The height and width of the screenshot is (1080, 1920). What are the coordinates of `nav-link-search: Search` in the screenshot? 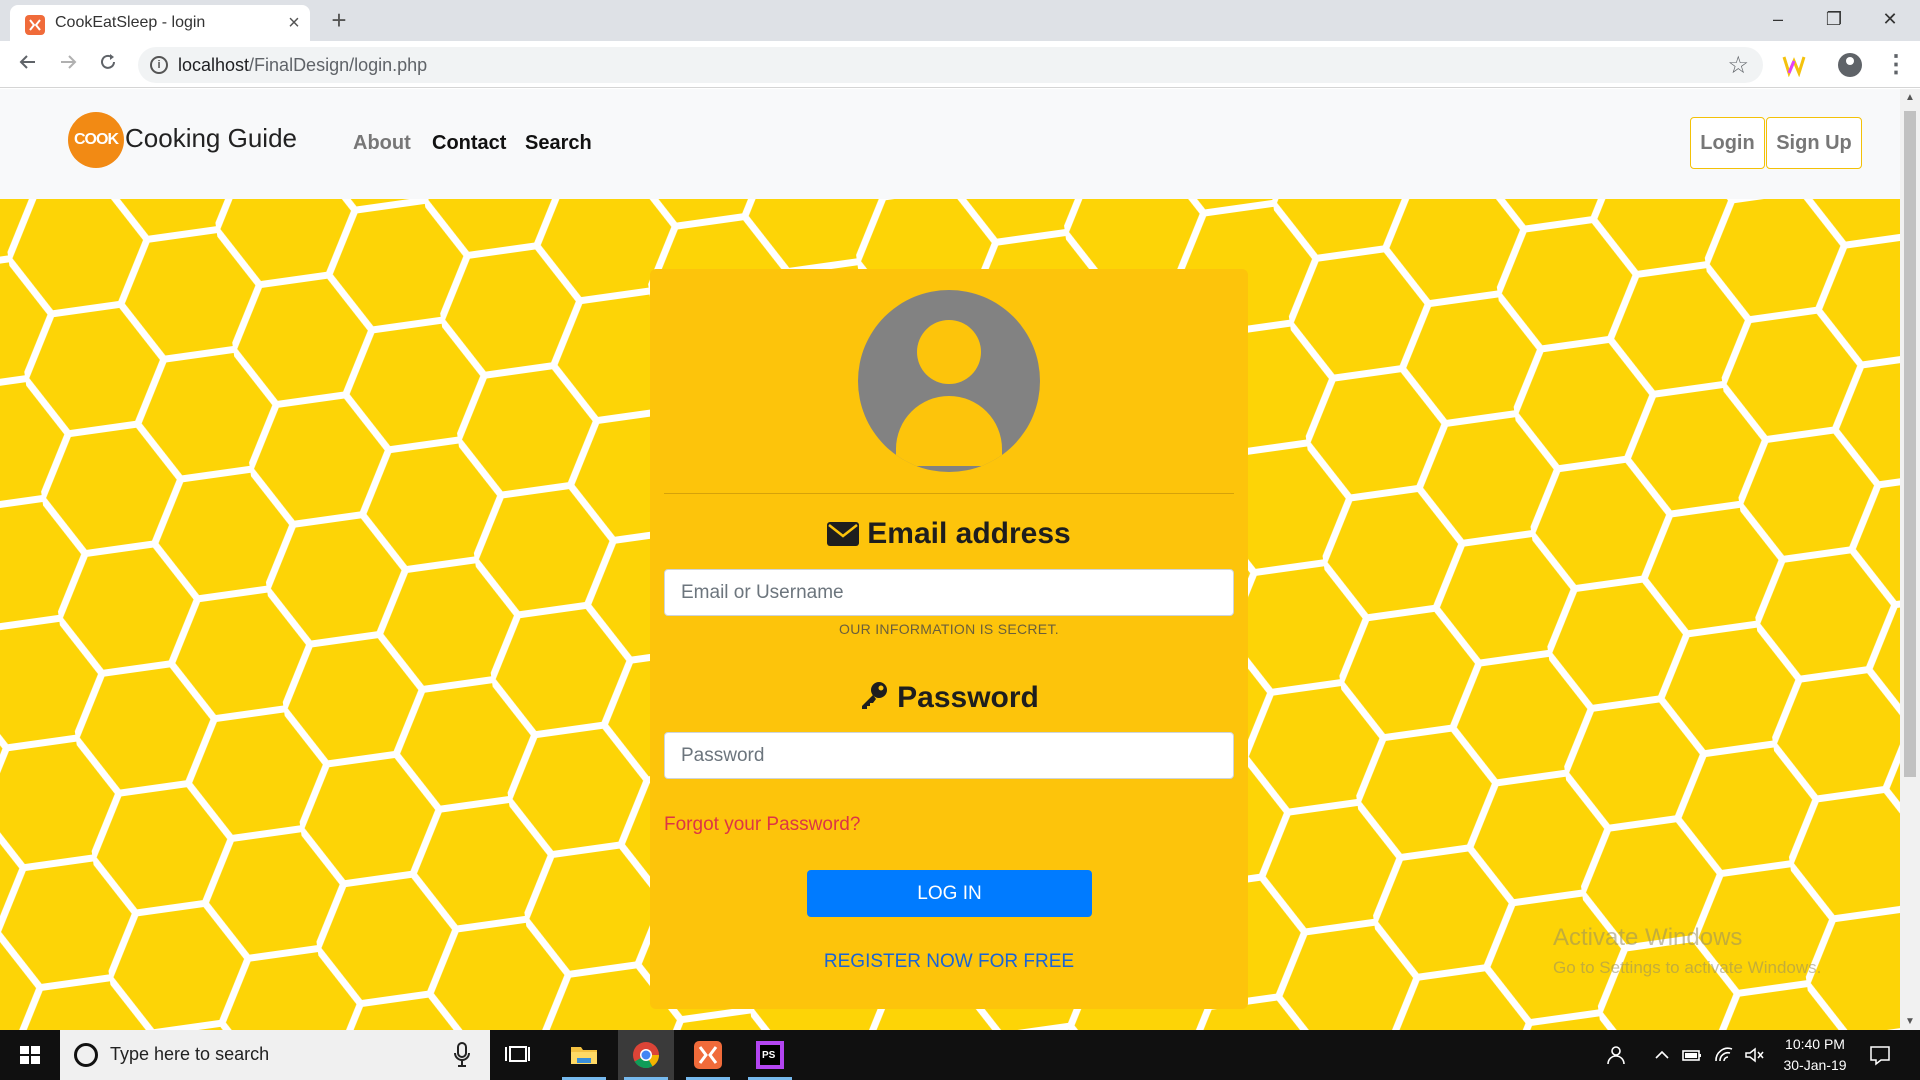 It's located at (558, 143).